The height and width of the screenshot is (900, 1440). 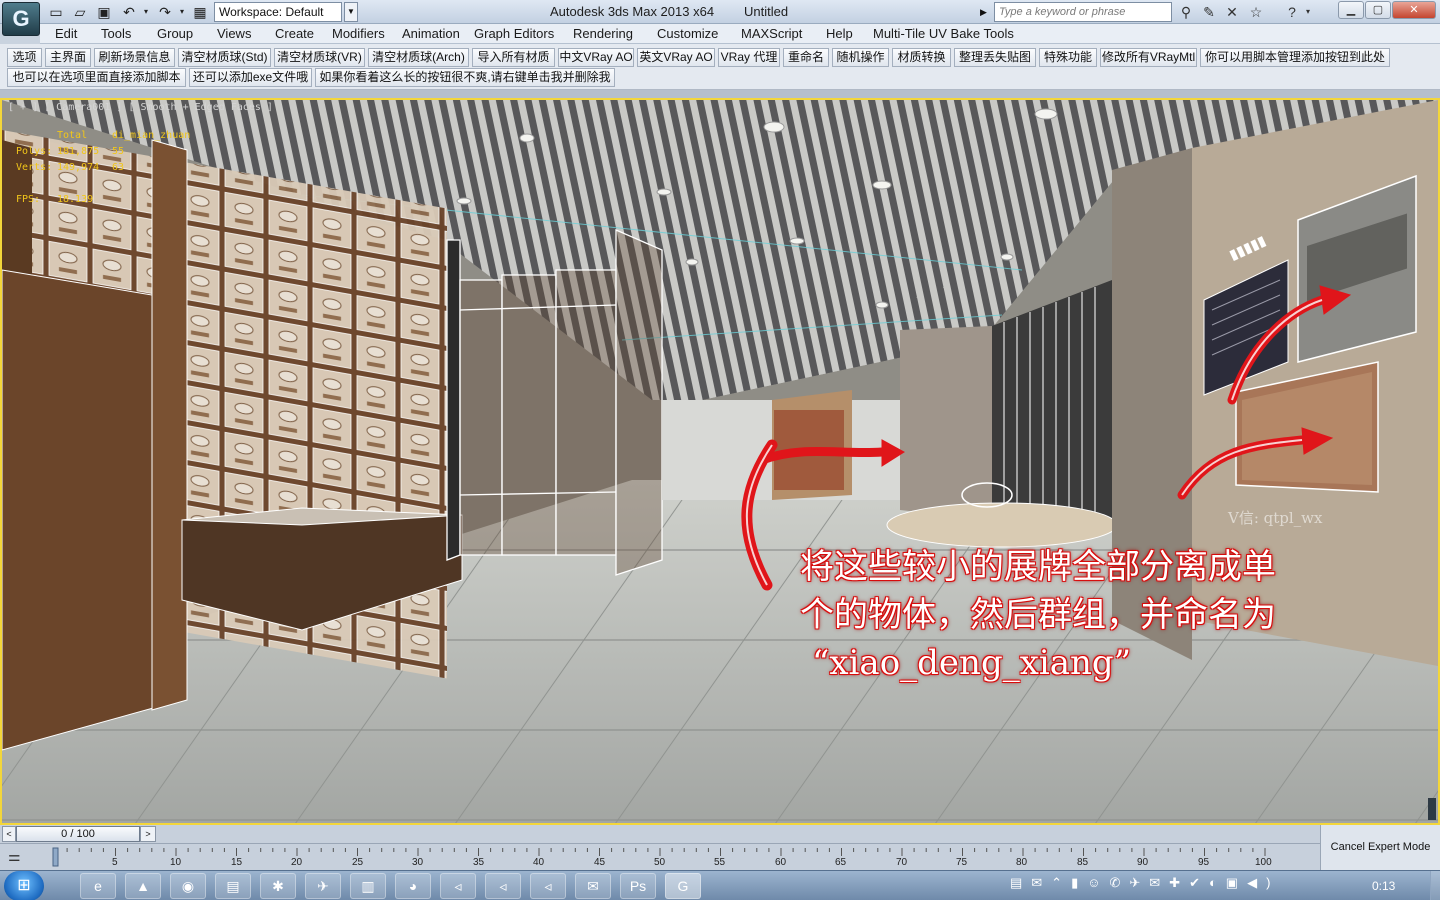 What do you see at coordinates (413, 886) in the screenshot?
I see `qq-browser-icon: ◕` at bounding box center [413, 886].